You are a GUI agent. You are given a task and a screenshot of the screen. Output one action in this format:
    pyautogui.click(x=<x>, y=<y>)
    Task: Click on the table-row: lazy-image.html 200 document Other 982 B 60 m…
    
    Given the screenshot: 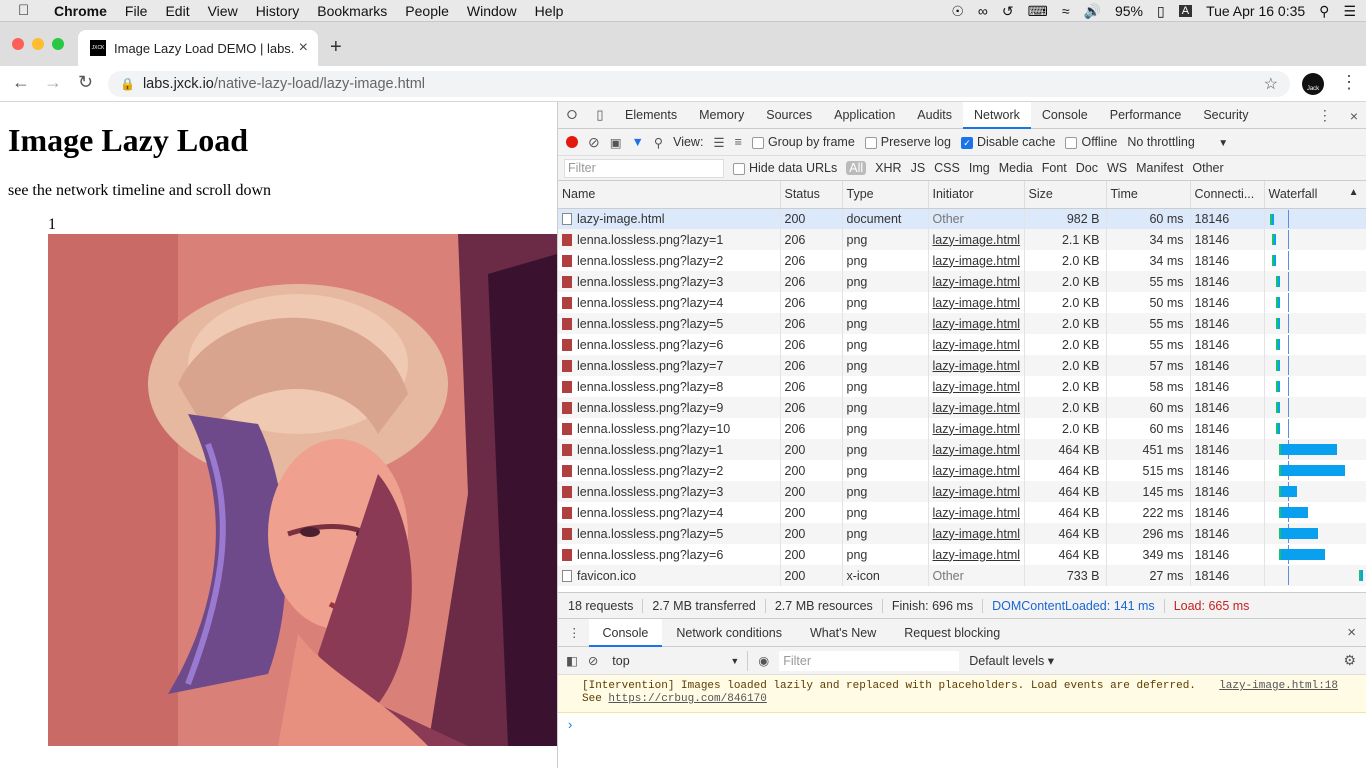 What is the action you would take?
    pyautogui.click(x=962, y=218)
    